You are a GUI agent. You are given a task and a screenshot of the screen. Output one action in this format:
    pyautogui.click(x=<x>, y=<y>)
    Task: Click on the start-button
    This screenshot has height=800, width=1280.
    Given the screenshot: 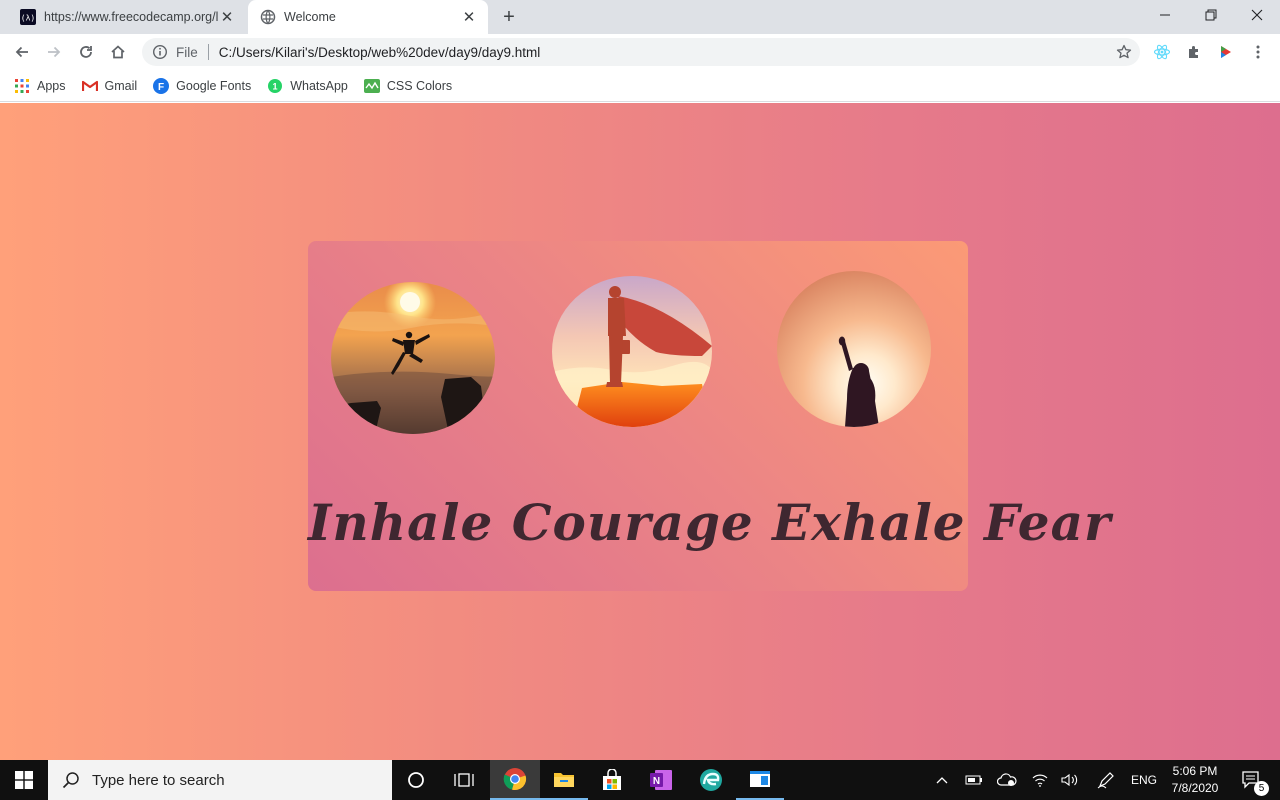 What is the action you would take?
    pyautogui.click(x=24, y=780)
    